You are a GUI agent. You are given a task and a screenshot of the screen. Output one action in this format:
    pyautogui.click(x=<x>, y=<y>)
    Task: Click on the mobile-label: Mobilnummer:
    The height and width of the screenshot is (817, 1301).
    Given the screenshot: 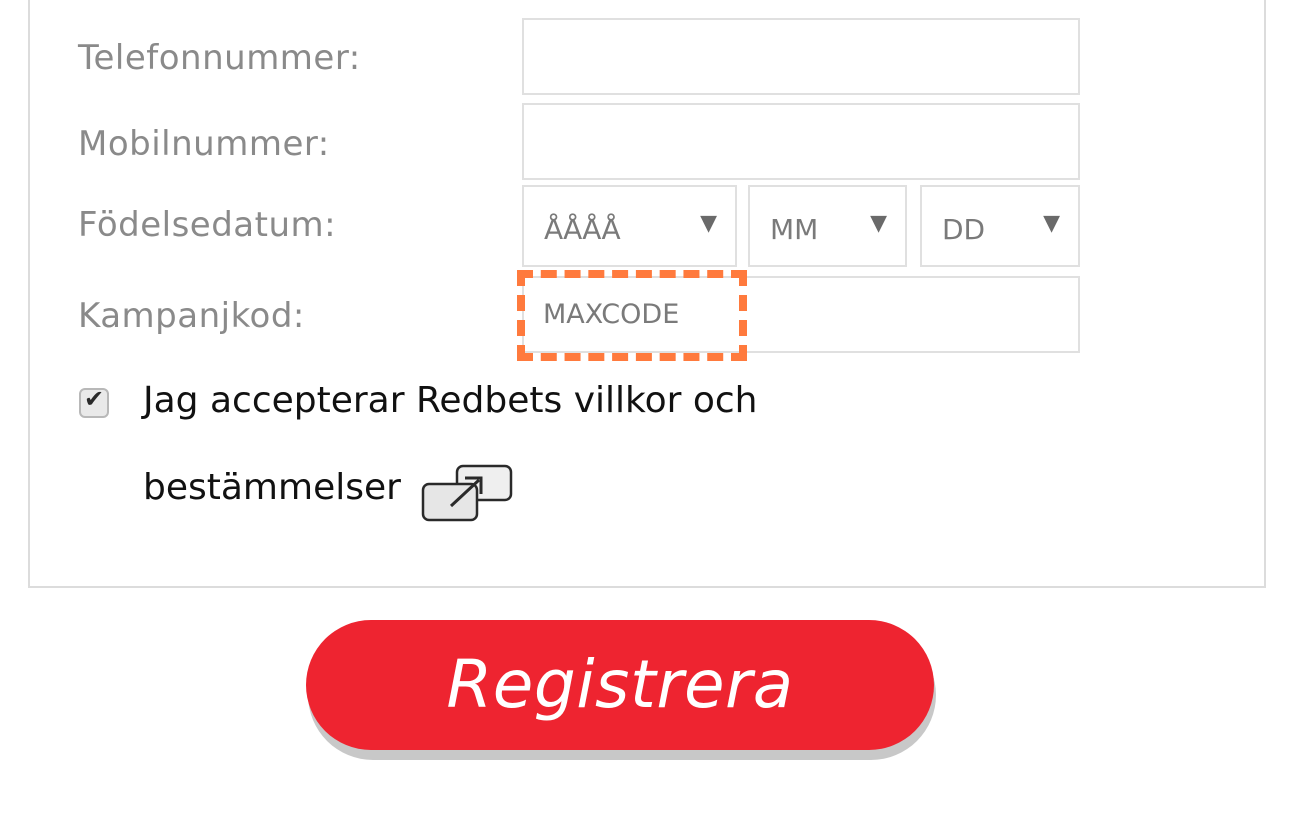 What is the action you would take?
    pyautogui.click(x=204, y=144)
    